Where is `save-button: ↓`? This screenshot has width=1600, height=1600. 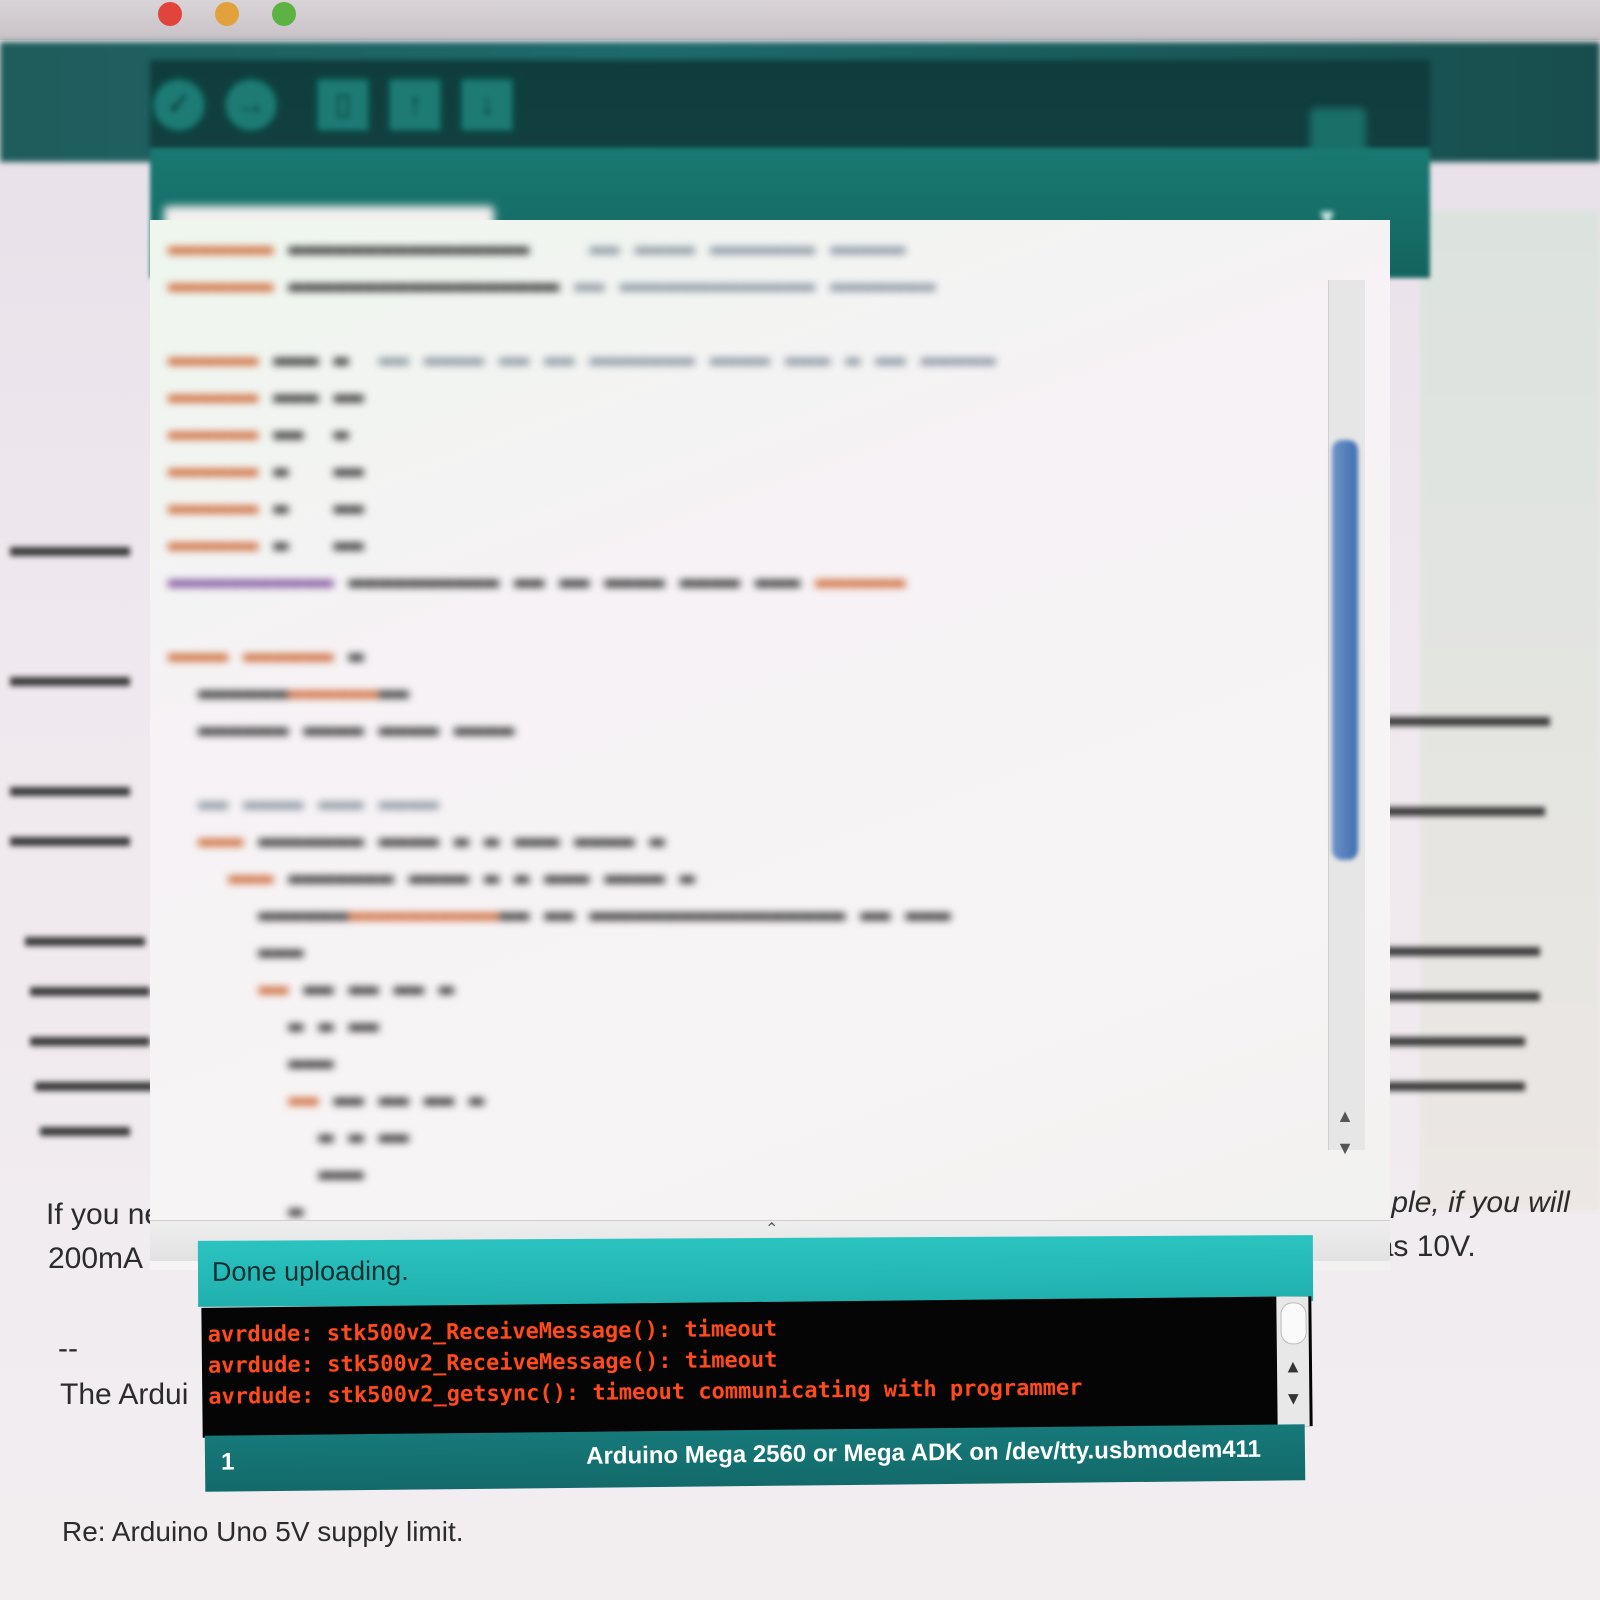
save-button: ↓ is located at coordinates (487, 105).